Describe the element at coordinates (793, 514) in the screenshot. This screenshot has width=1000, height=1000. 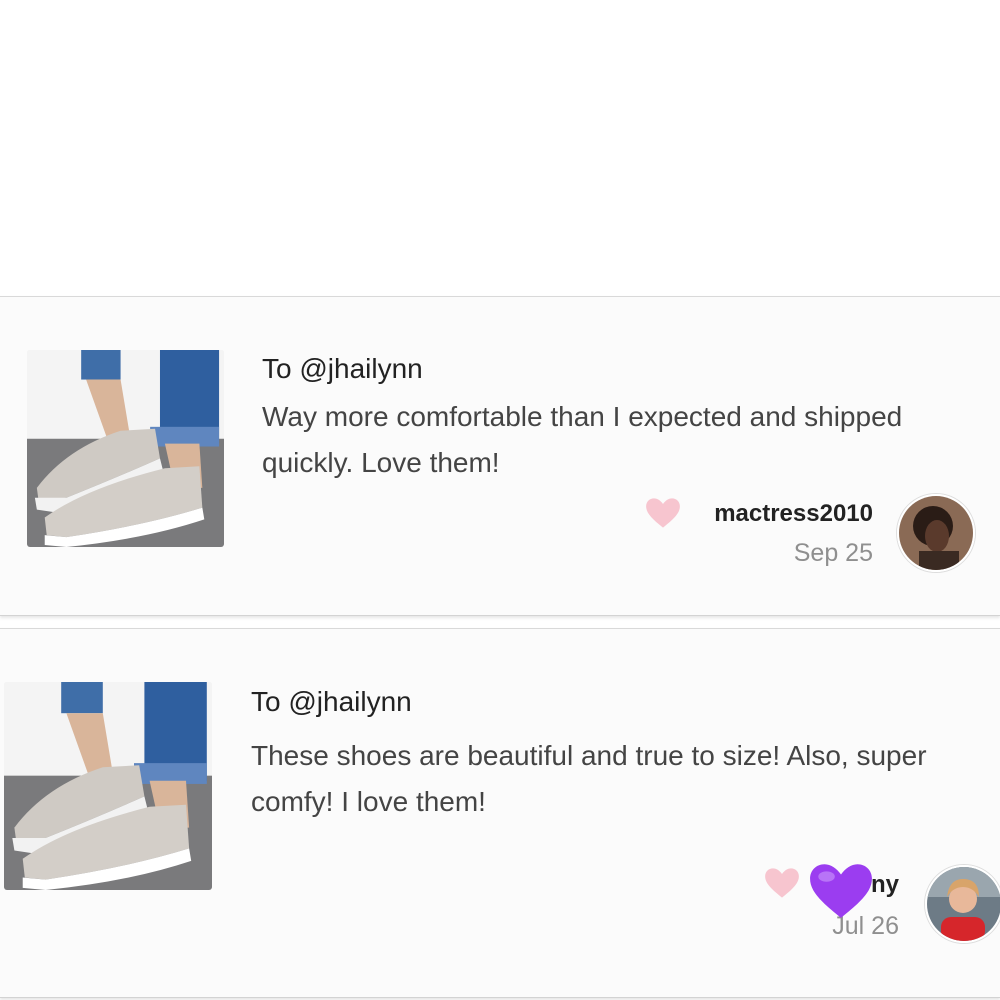
I see `reviewer-username: mactress2010` at that location.